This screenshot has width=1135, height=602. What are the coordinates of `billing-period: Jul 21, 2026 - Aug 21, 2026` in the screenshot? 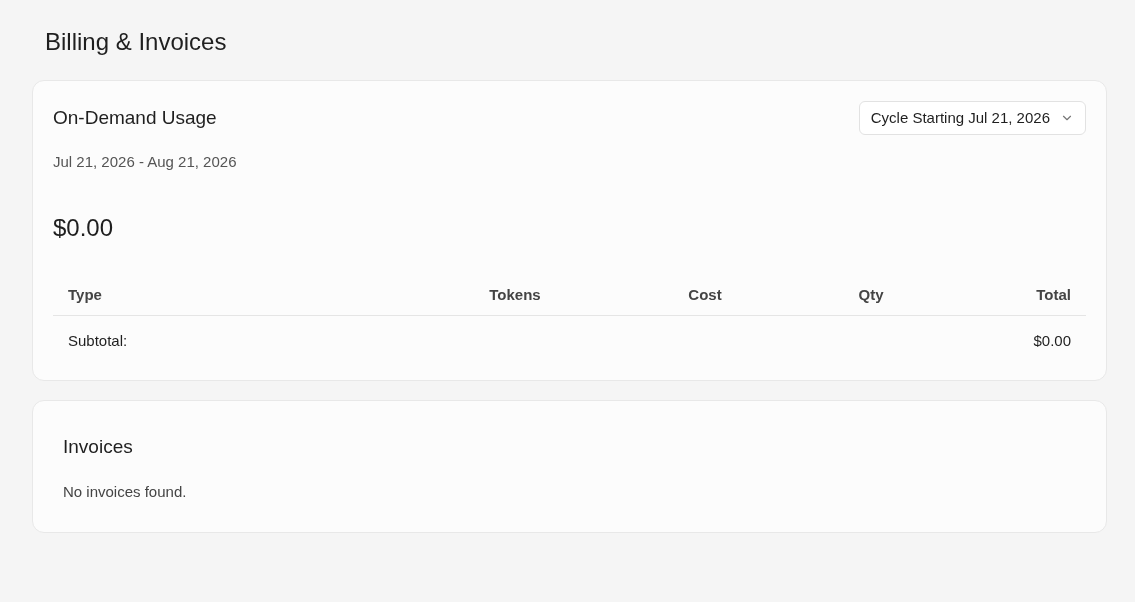 It's located at (145, 162).